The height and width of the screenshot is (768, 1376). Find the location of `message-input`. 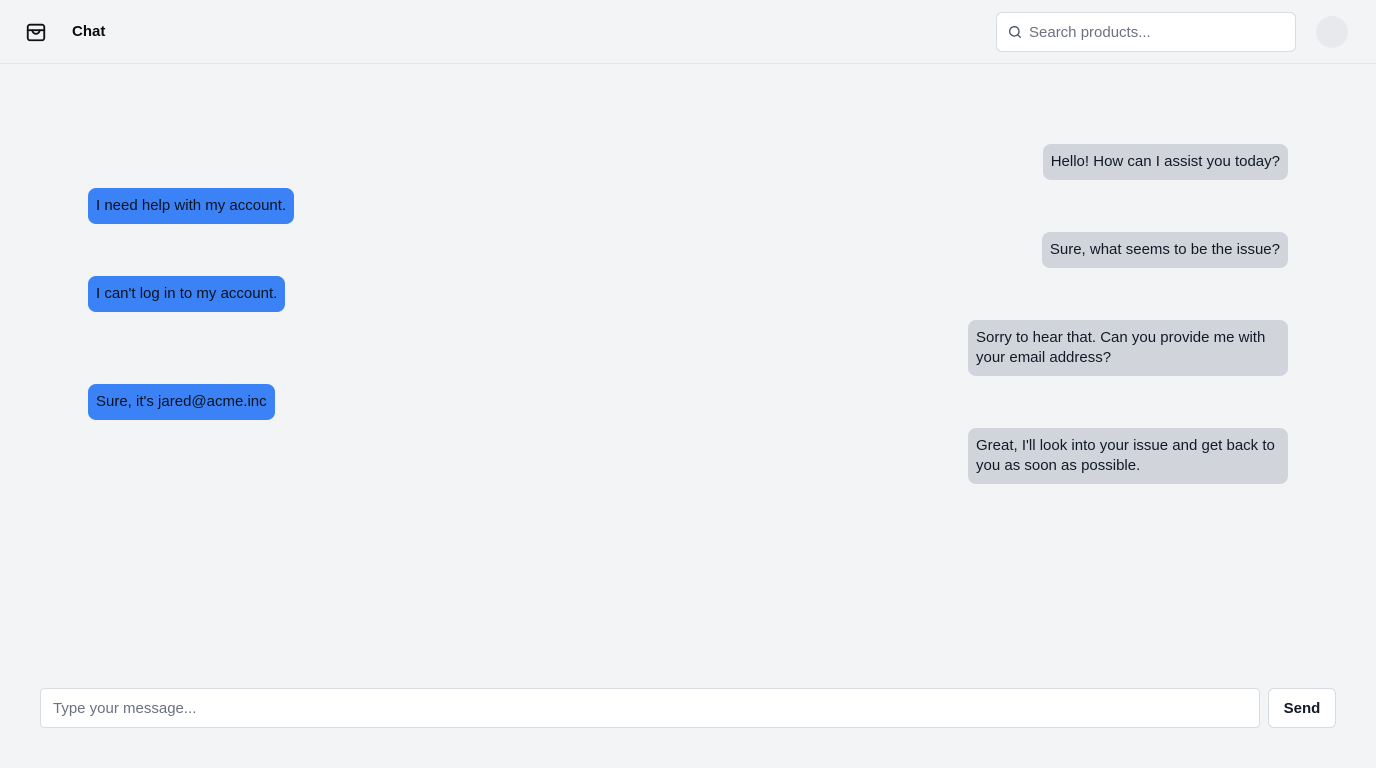

message-input is located at coordinates (650, 708).